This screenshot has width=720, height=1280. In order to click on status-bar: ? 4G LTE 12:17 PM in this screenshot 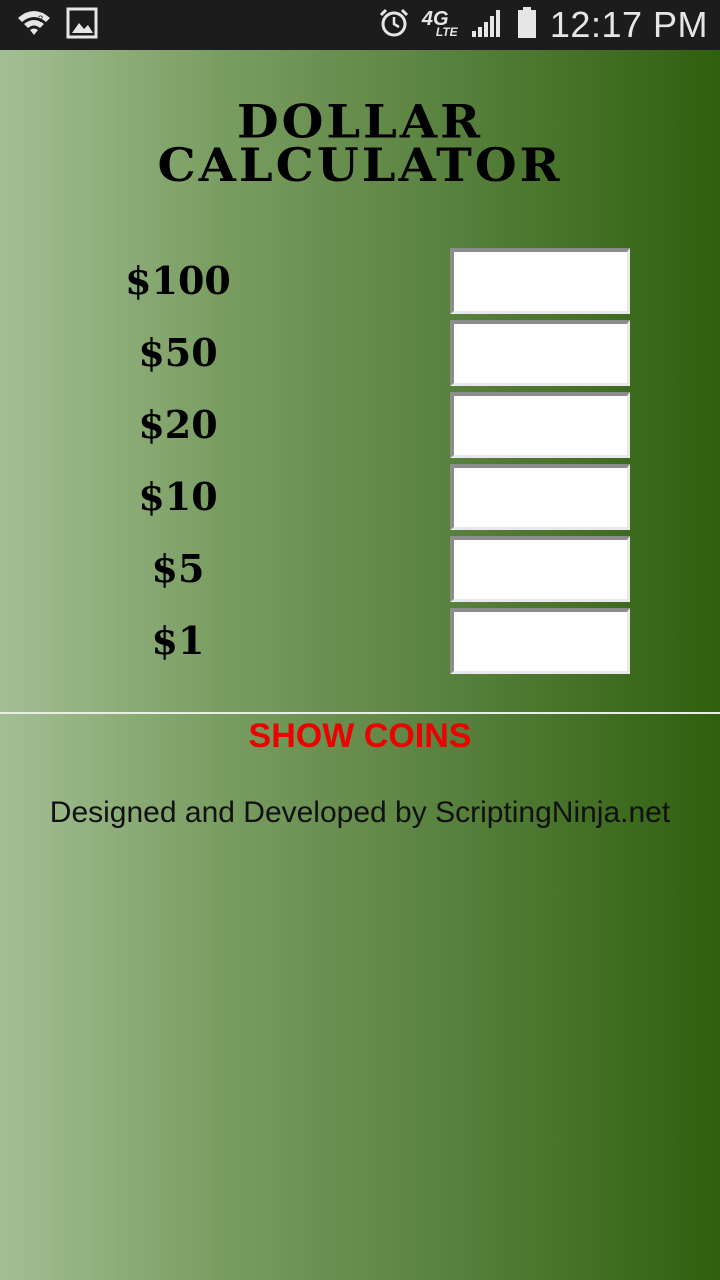, I will do `click(360, 25)`.